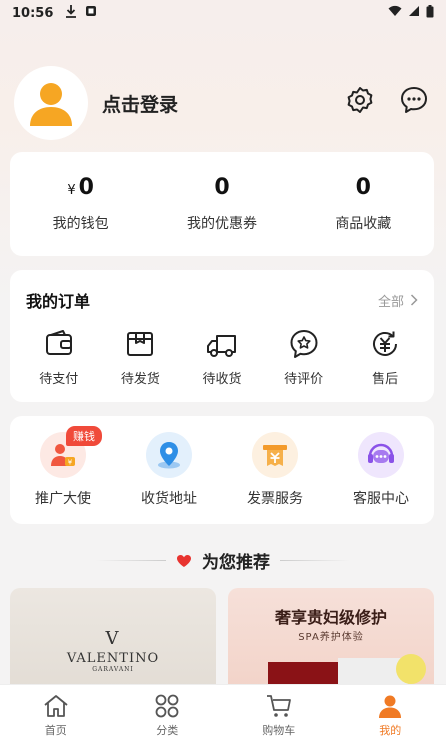 The height and width of the screenshot is (747, 446). I want to click on coupon-value: 0, so click(222, 187).